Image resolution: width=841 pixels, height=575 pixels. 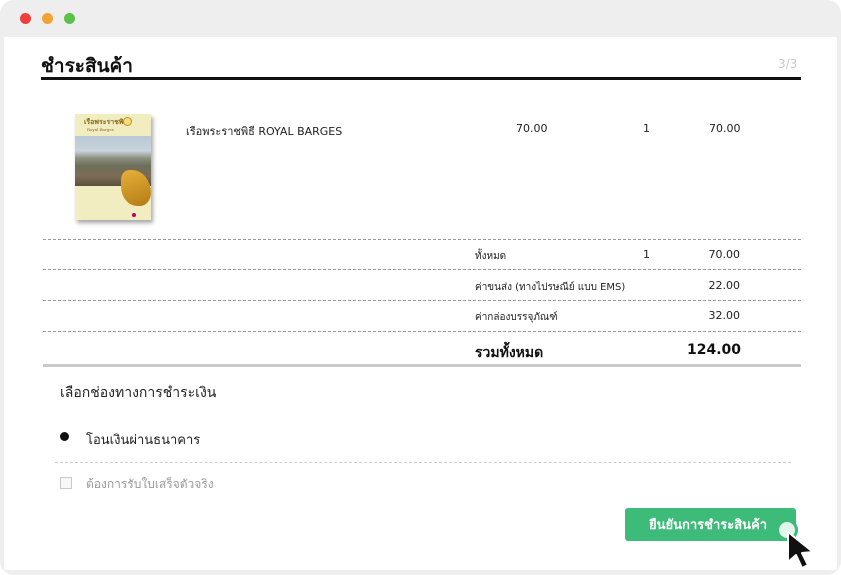 I want to click on product-price: 70.00, so click(x=532, y=128).